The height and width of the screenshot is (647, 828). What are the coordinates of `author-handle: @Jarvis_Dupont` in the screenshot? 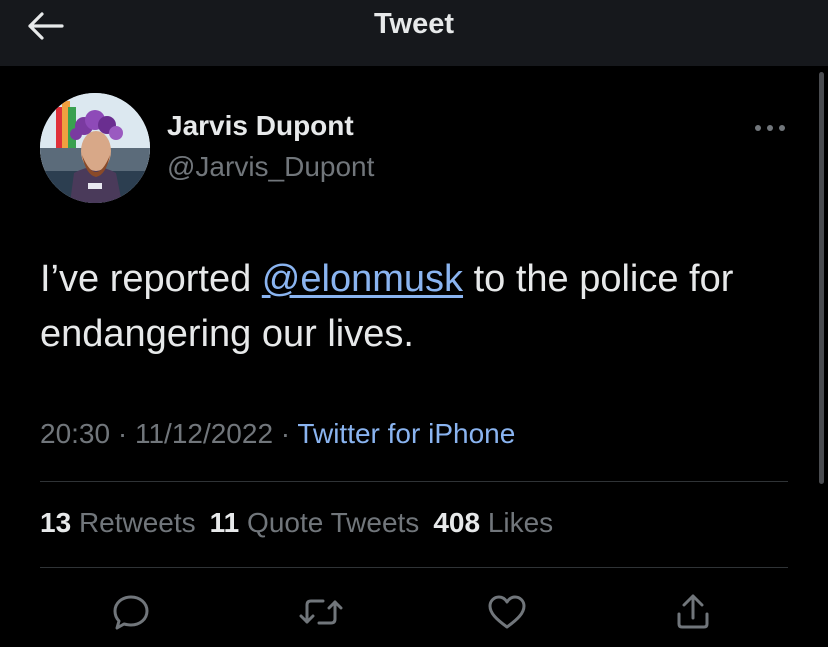 It's located at (270, 167).